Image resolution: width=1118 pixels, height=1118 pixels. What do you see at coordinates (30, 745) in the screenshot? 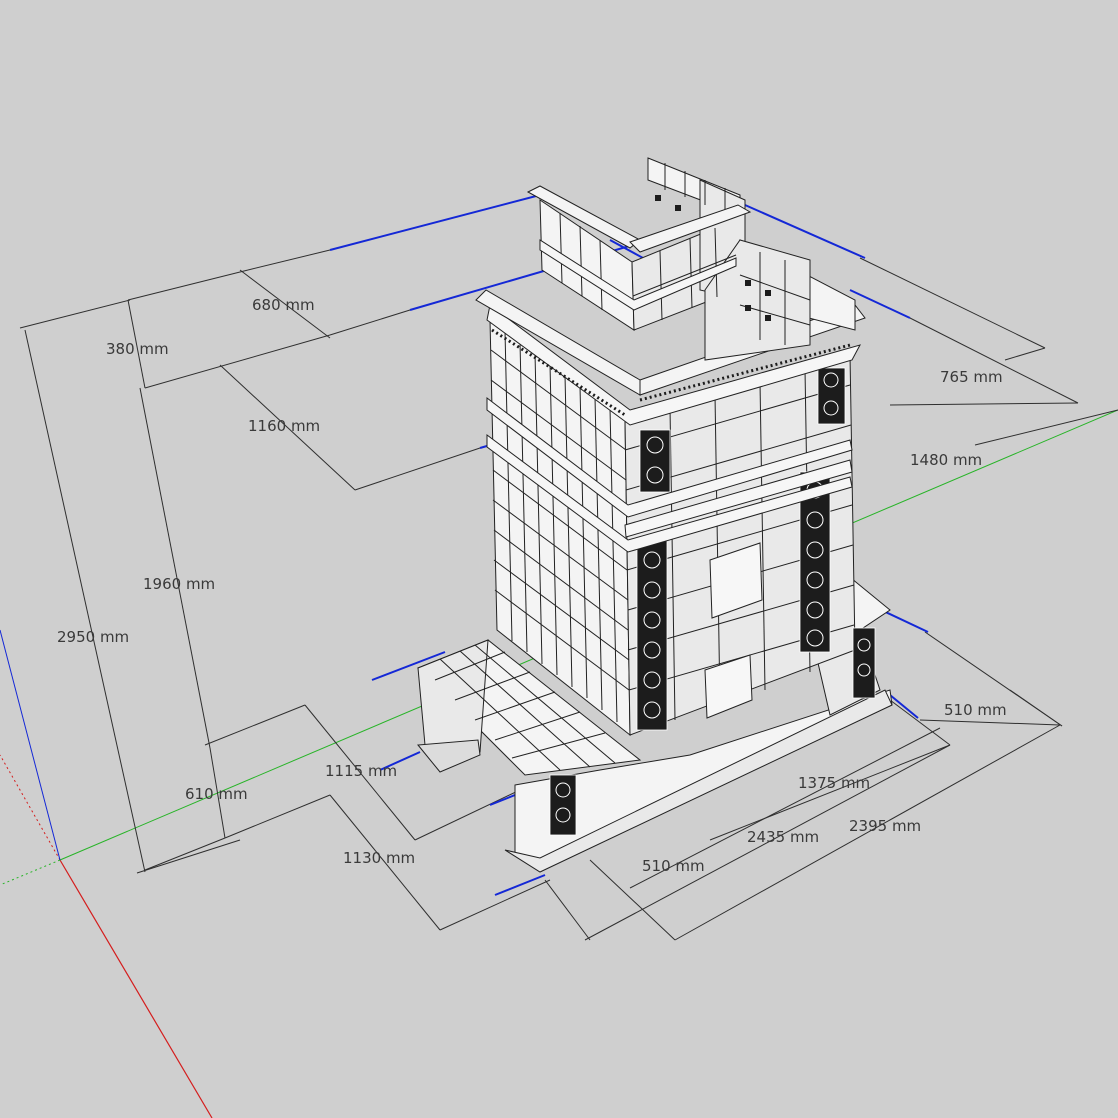
I see `blue-axis` at bounding box center [30, 745].